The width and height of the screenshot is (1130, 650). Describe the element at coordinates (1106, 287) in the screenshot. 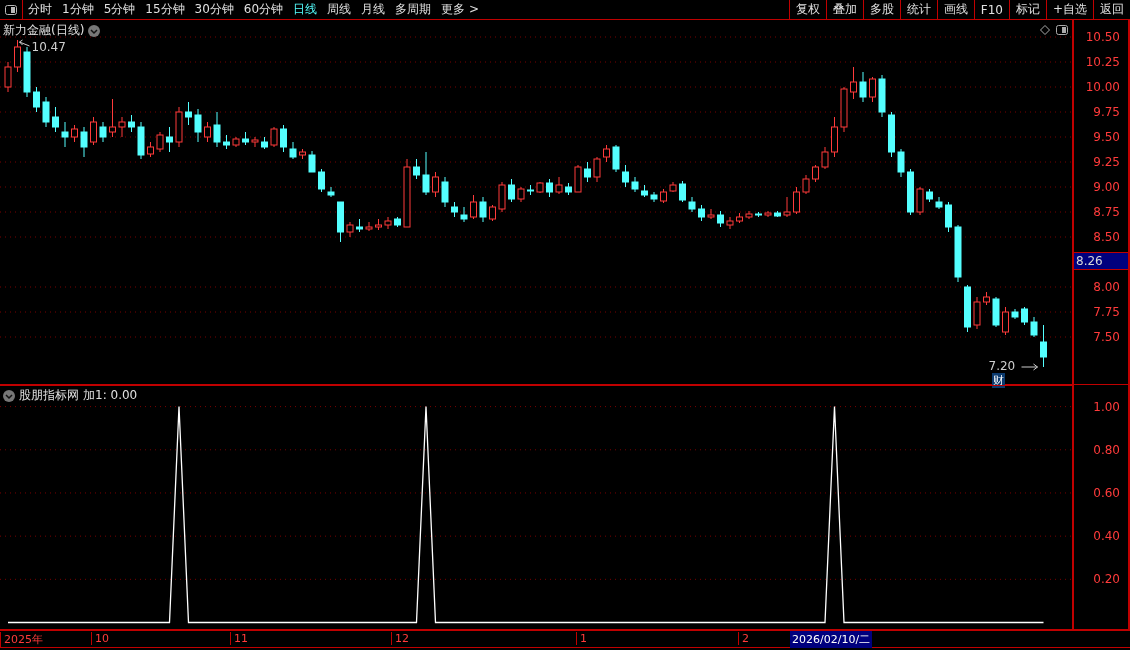

I see `price-tick-label: 8.00` at that location.